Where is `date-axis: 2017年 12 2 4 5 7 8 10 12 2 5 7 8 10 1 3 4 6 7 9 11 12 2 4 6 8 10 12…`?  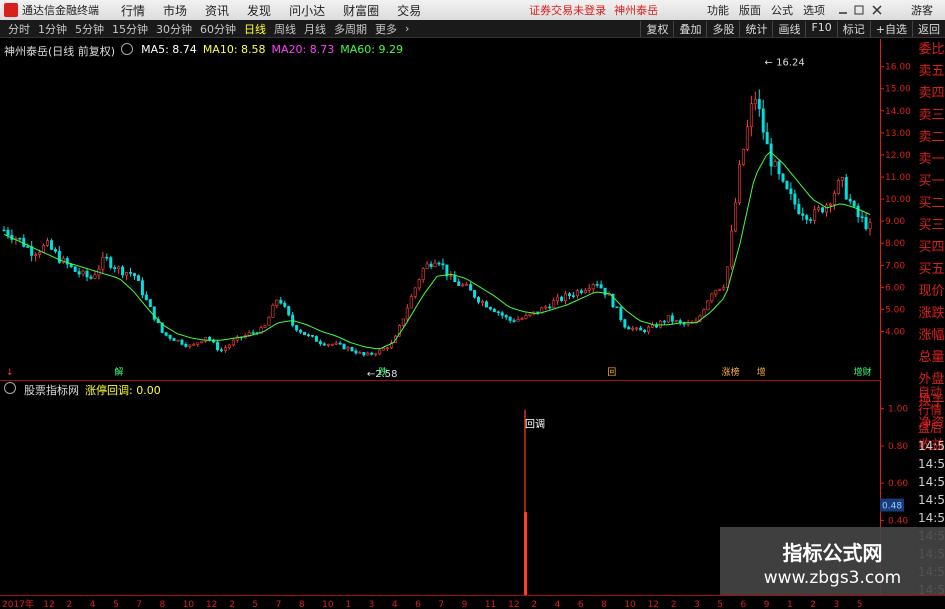
date-axis: 2017年 12 2 4 5 7 8 10 12 2 5 7 8 10 1 3 4 6 7 9 11 12 2 4 6 8 10 12… is located at coordinates (472, 602).